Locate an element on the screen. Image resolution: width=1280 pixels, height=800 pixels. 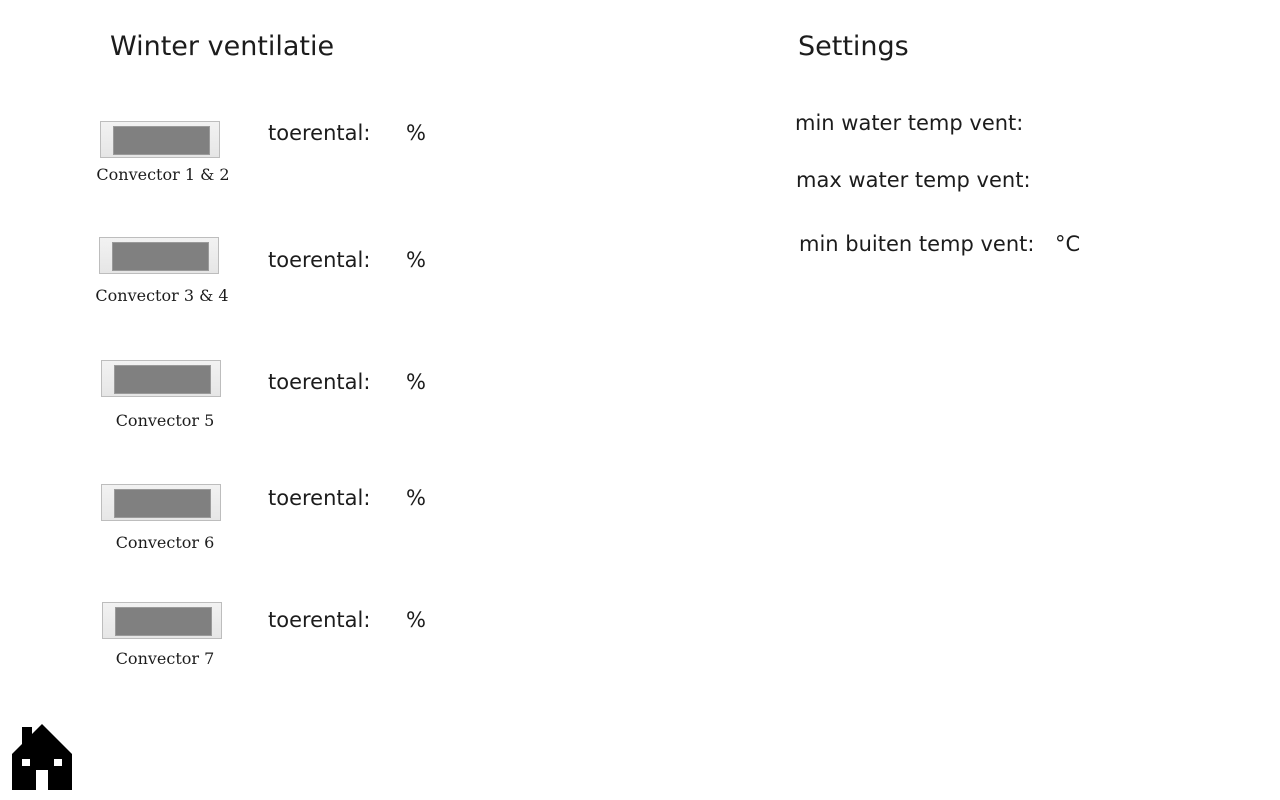
convector-7-speed-unit: % is located at coordinates (416, 620).